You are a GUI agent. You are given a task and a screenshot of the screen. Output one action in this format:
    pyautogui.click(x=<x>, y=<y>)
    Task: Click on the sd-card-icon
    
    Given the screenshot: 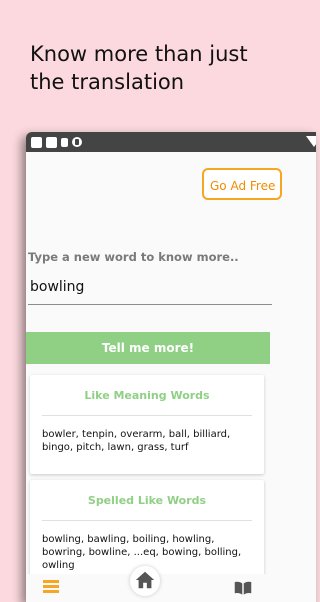 What is the action you would take?
    pyautogui.click(x=64, y=142)
    